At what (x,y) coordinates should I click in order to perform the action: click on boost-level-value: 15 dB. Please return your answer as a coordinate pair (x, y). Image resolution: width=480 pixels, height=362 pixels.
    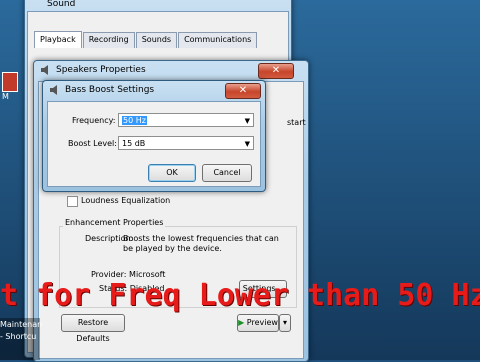
    Looking at the image, I should click on (134, 143).